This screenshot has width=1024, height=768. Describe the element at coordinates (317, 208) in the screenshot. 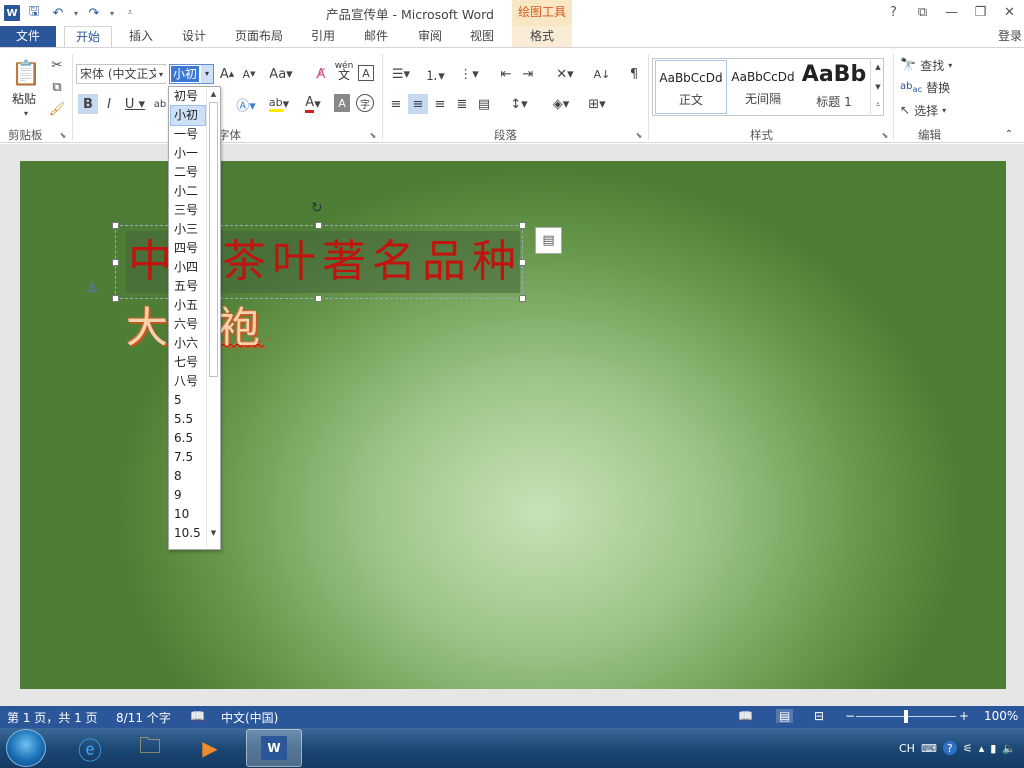

I see `rotate-handle-icon: ↻` at that location.